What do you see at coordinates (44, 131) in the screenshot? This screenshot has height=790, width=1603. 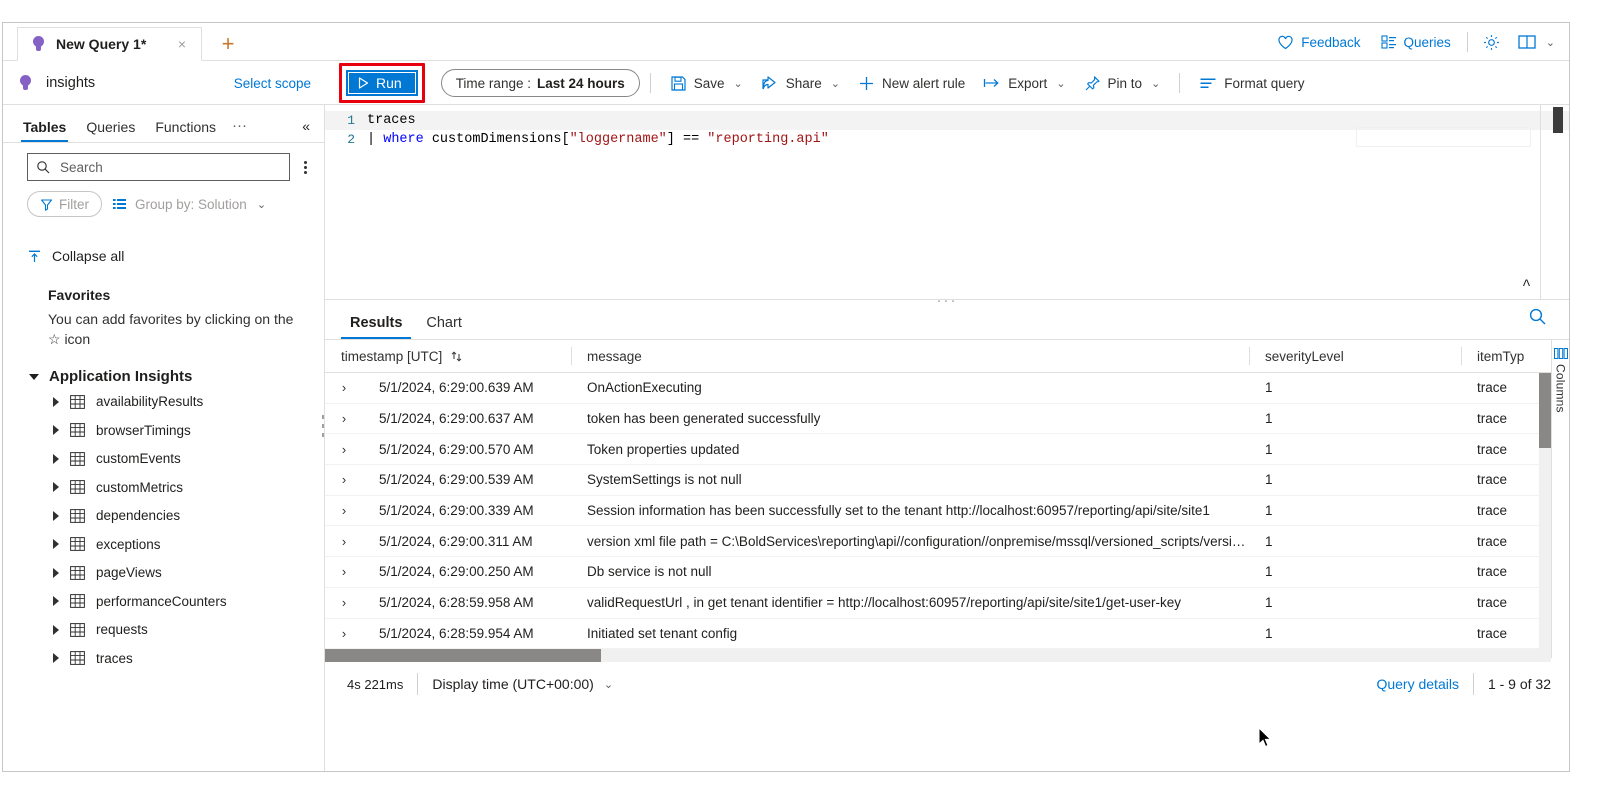 I see `tab-tables: Tables` at bounding box center [44, 131].